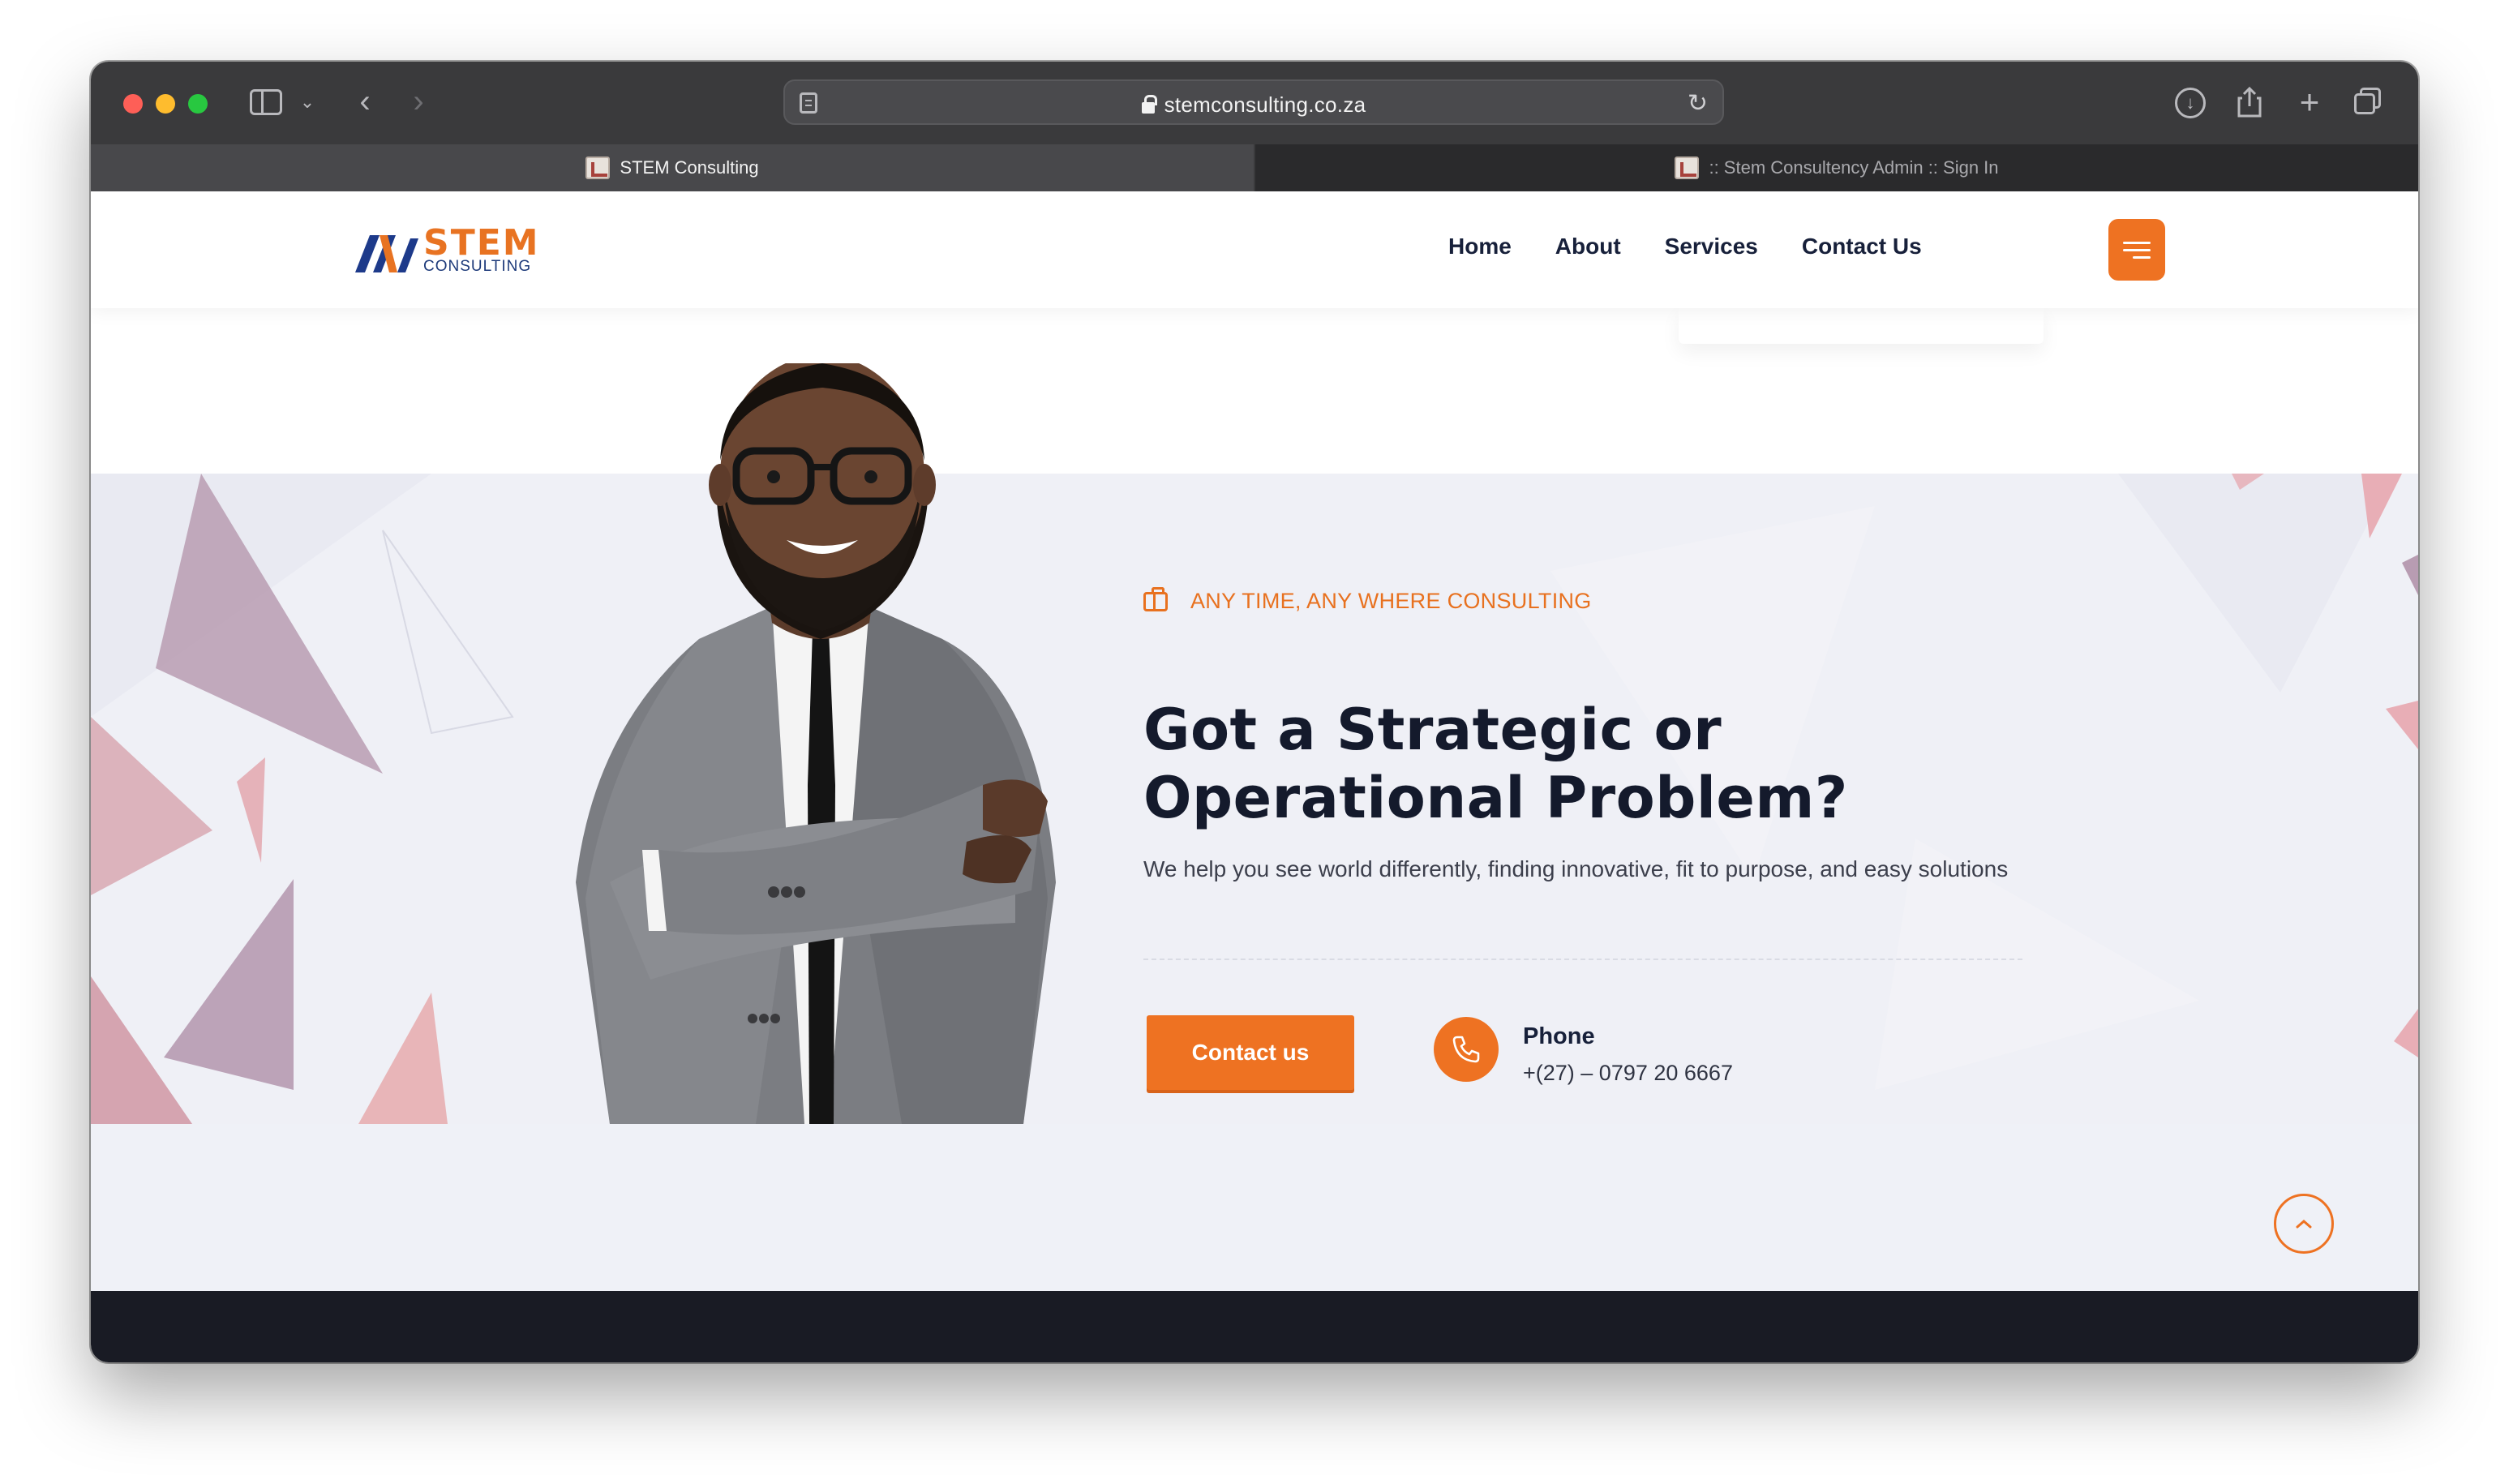 This screenshot has width=2509, height=1484. I want to click on site-logo: STEM CONSULTING, so click(448, 250).